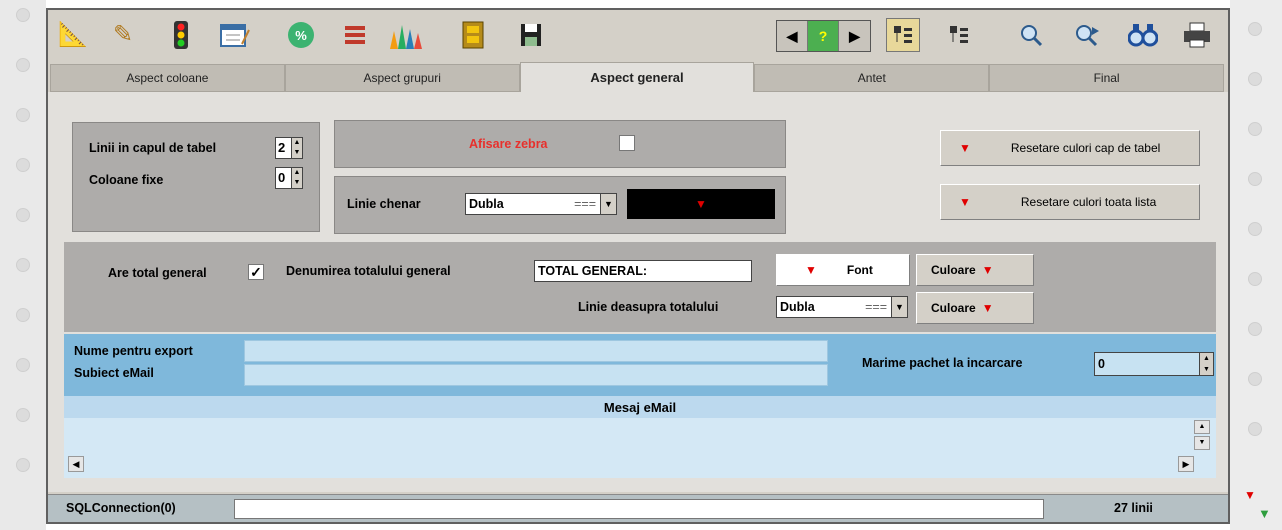 The height and width of the screenshot is (530, 1282). Describe the element at coordinates (73, 35) in the screenshot. I see `edit-ruler-icon: 📐` at that location.